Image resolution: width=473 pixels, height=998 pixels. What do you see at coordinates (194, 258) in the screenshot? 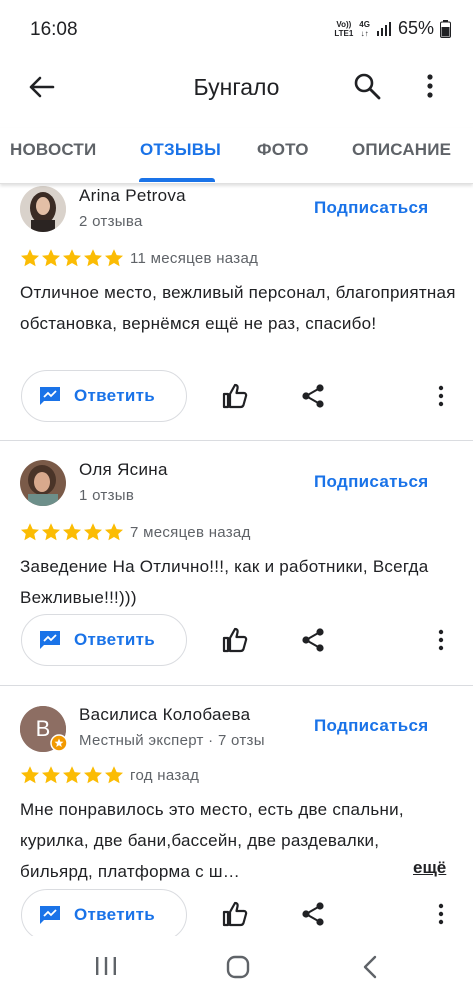
I see `review-time: 11 месяцев назад` at bounding box center [194, 258].